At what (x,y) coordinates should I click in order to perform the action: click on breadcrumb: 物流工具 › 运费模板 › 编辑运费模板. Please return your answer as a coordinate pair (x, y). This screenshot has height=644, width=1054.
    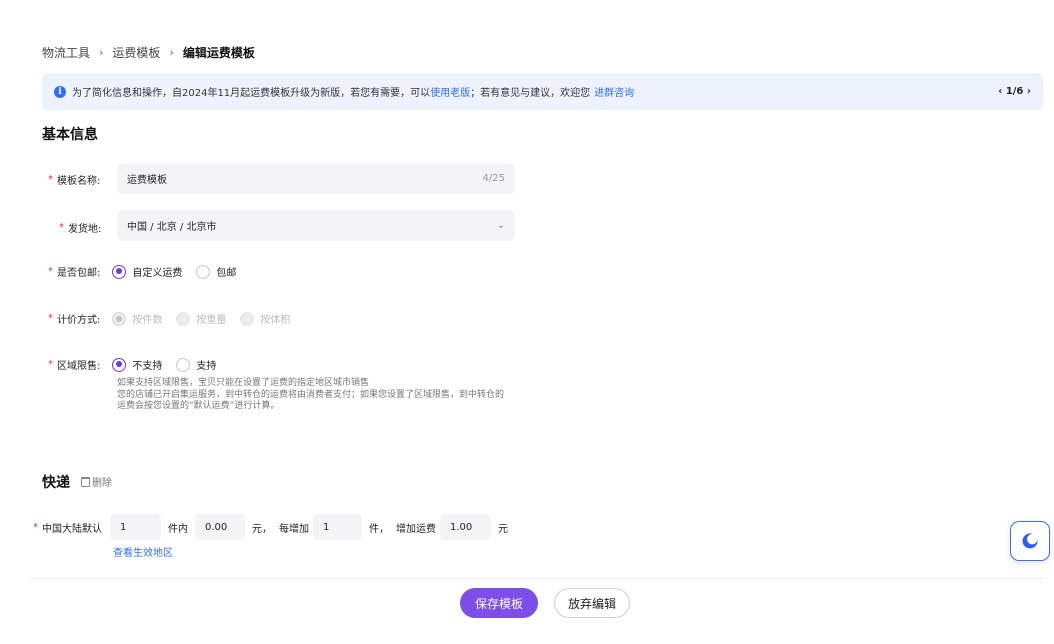
    Looking at the image, I should click on (148, 52).